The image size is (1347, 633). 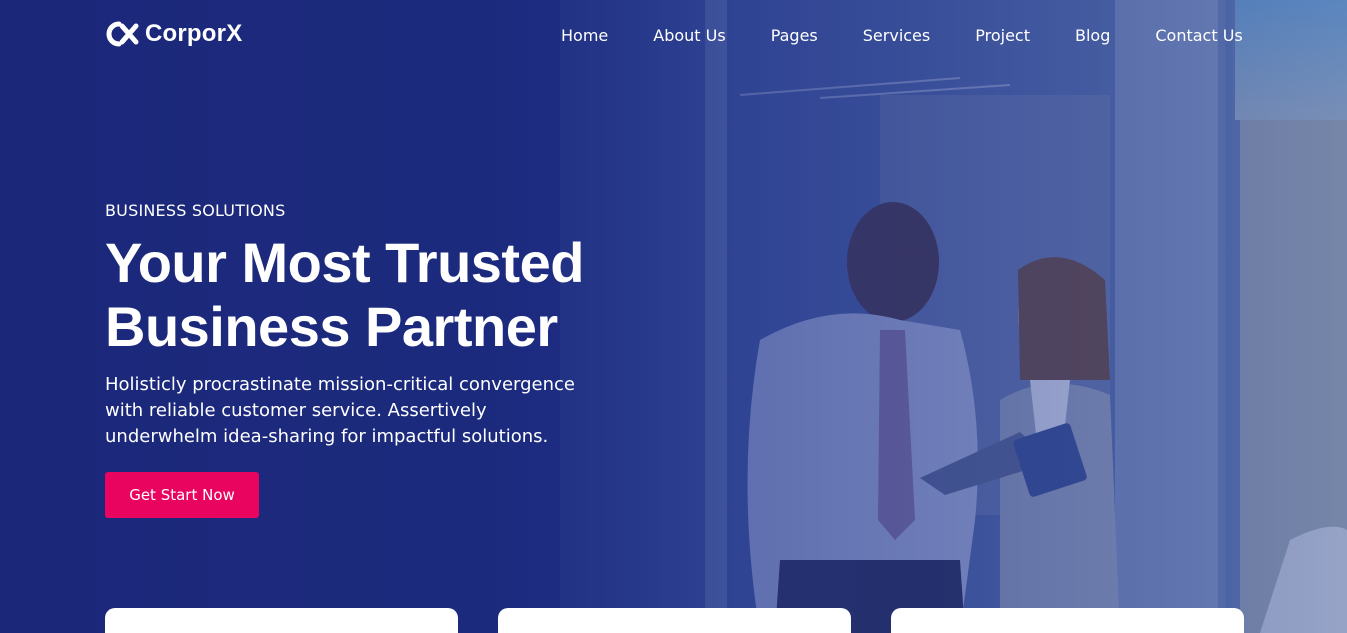 I want to click on brand-logo: CorporX, so click(x=173, y=34).